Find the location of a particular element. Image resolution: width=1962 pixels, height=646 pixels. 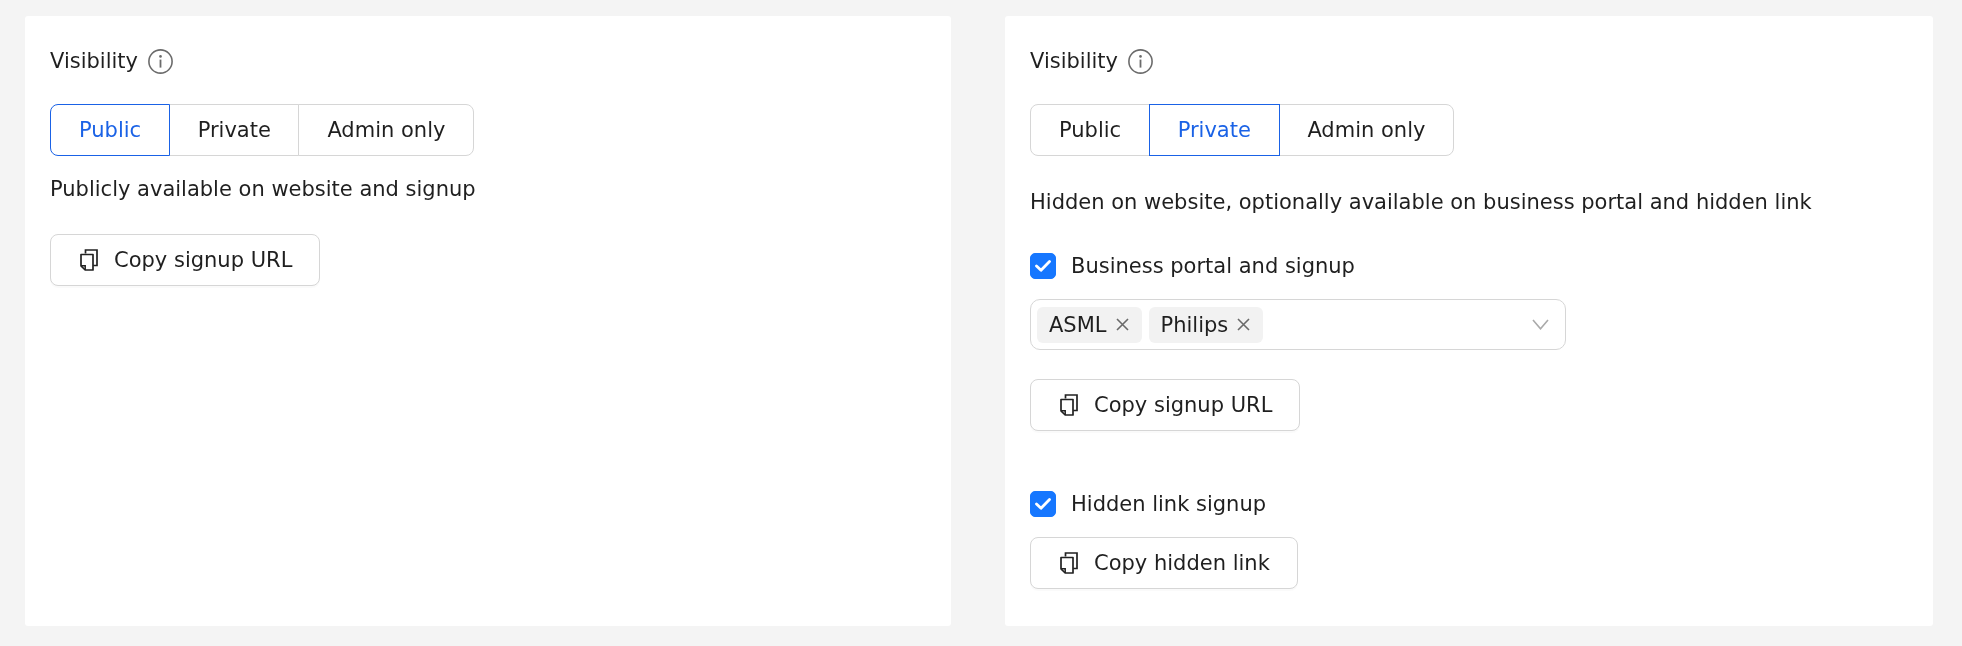

tag-select: ASML Philips is located at coordinates (1298, 324).